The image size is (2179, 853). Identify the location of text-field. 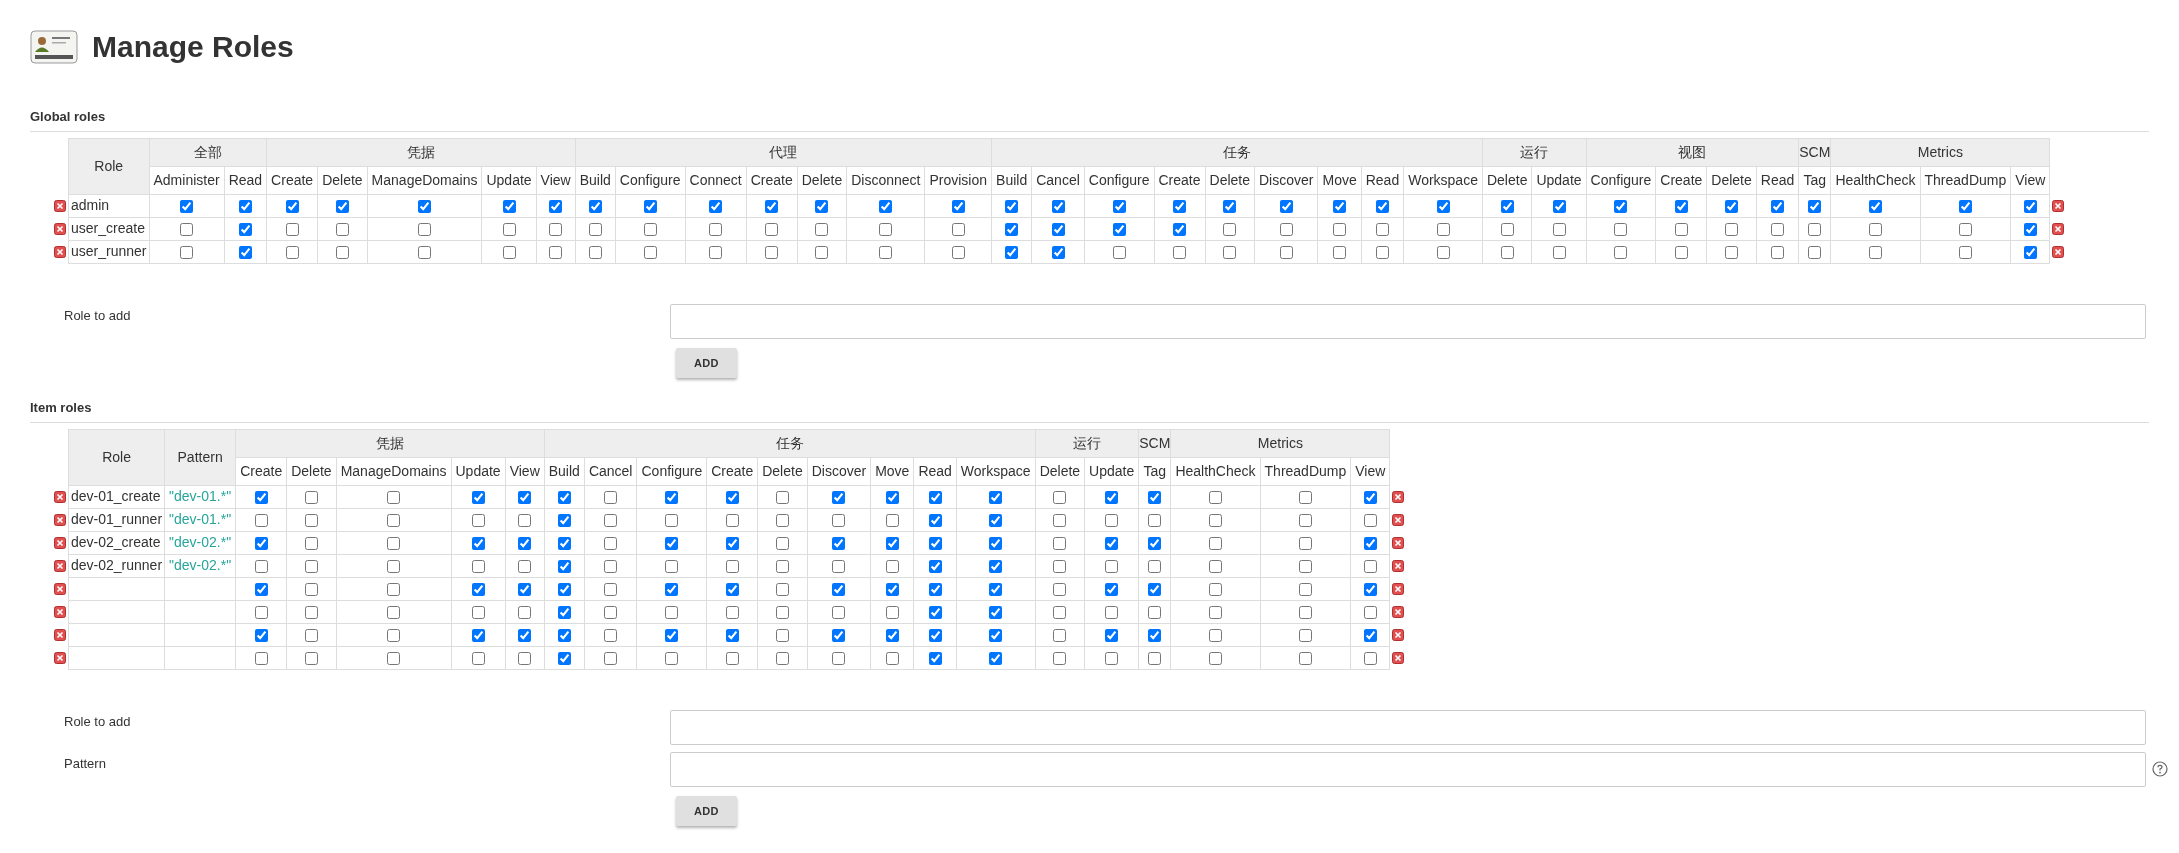
(1408, 769).